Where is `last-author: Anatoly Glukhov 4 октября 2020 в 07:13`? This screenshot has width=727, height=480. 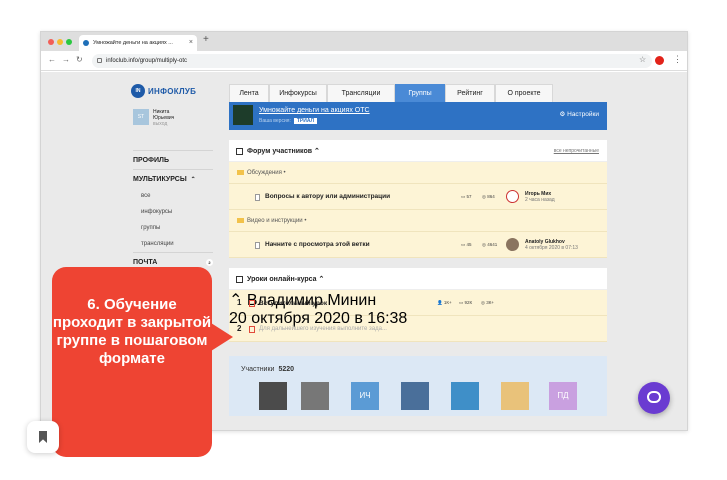 last-author: Anatoly Glukhov 4 октября 2020 в 07:13 is located at coordinates (551, 245).